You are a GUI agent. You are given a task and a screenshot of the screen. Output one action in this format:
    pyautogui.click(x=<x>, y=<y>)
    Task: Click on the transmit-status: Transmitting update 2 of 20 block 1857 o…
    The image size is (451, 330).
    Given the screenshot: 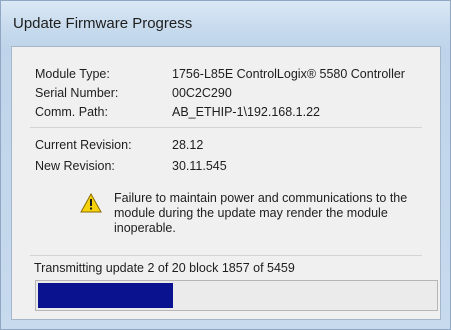 What is the action you would take?
    pyautogui.click(x=164, y=268)
    